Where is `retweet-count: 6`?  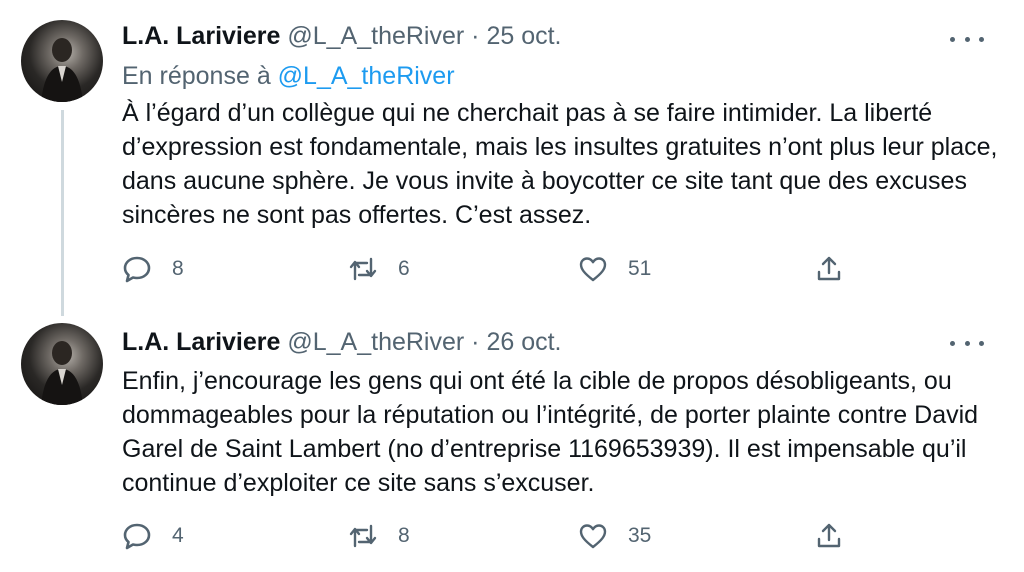 retweet-count: 6 is located at coordinates (404, 268).